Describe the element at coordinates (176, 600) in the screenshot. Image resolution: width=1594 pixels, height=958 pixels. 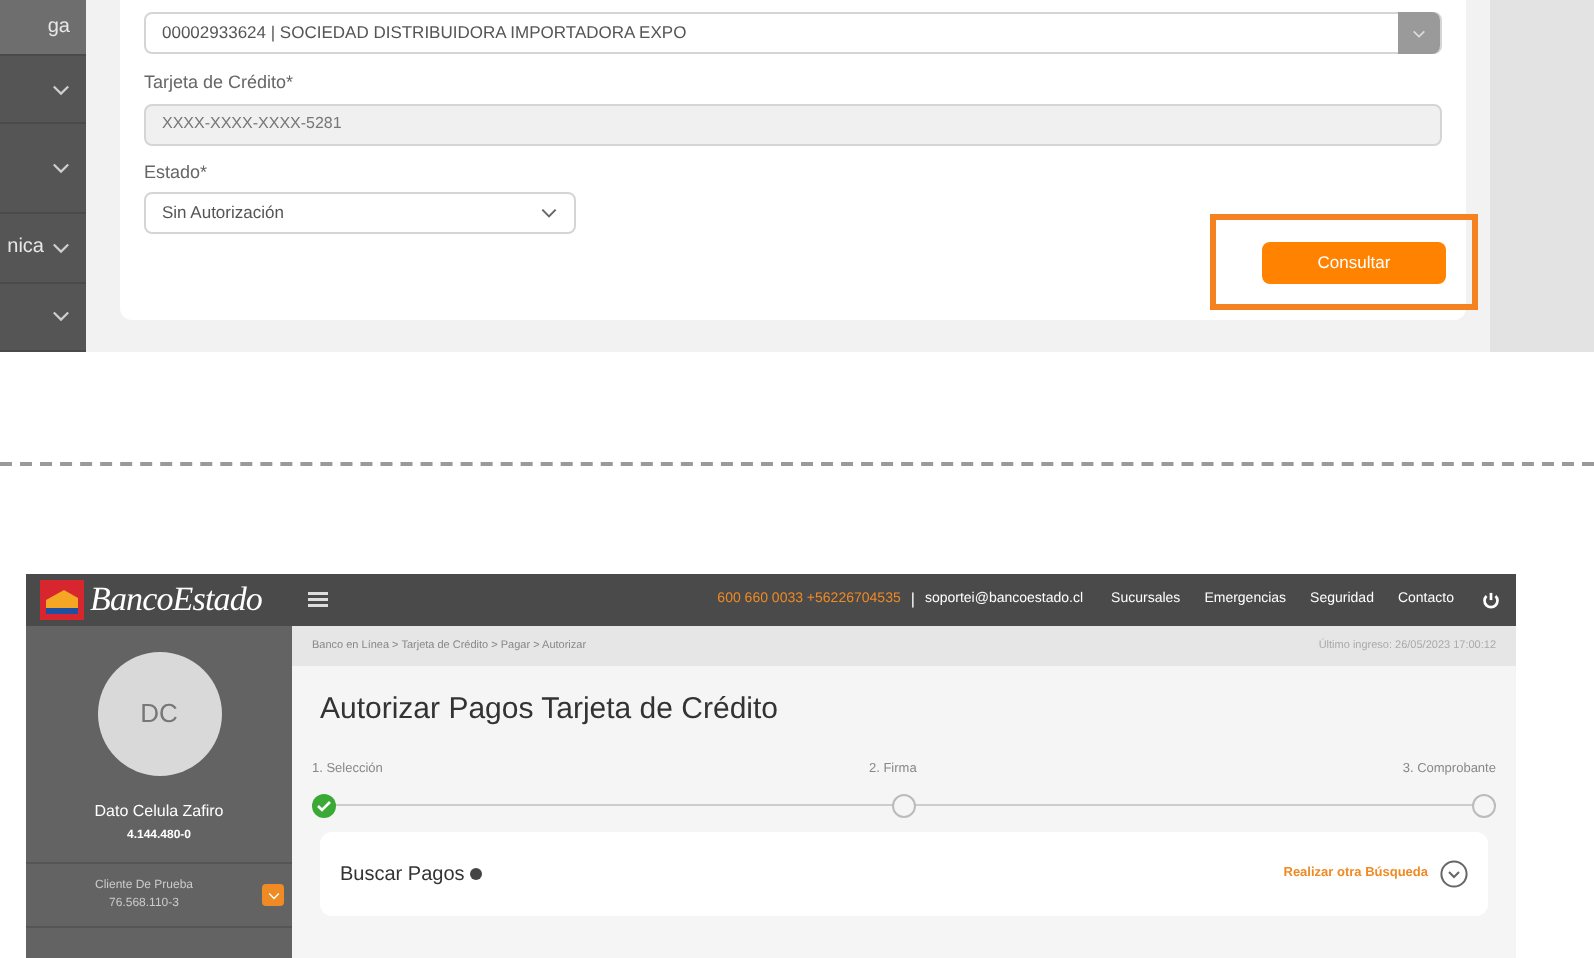
I see `bank-logo: BancoEstado` at that location.